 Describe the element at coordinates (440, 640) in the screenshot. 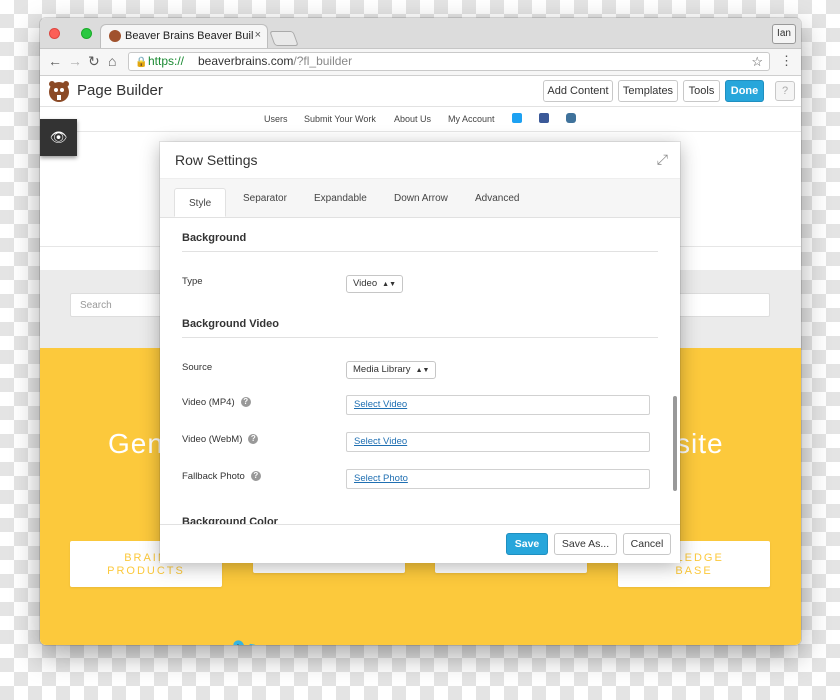

I see `twitter-bird-icon: 🐦` at that location.